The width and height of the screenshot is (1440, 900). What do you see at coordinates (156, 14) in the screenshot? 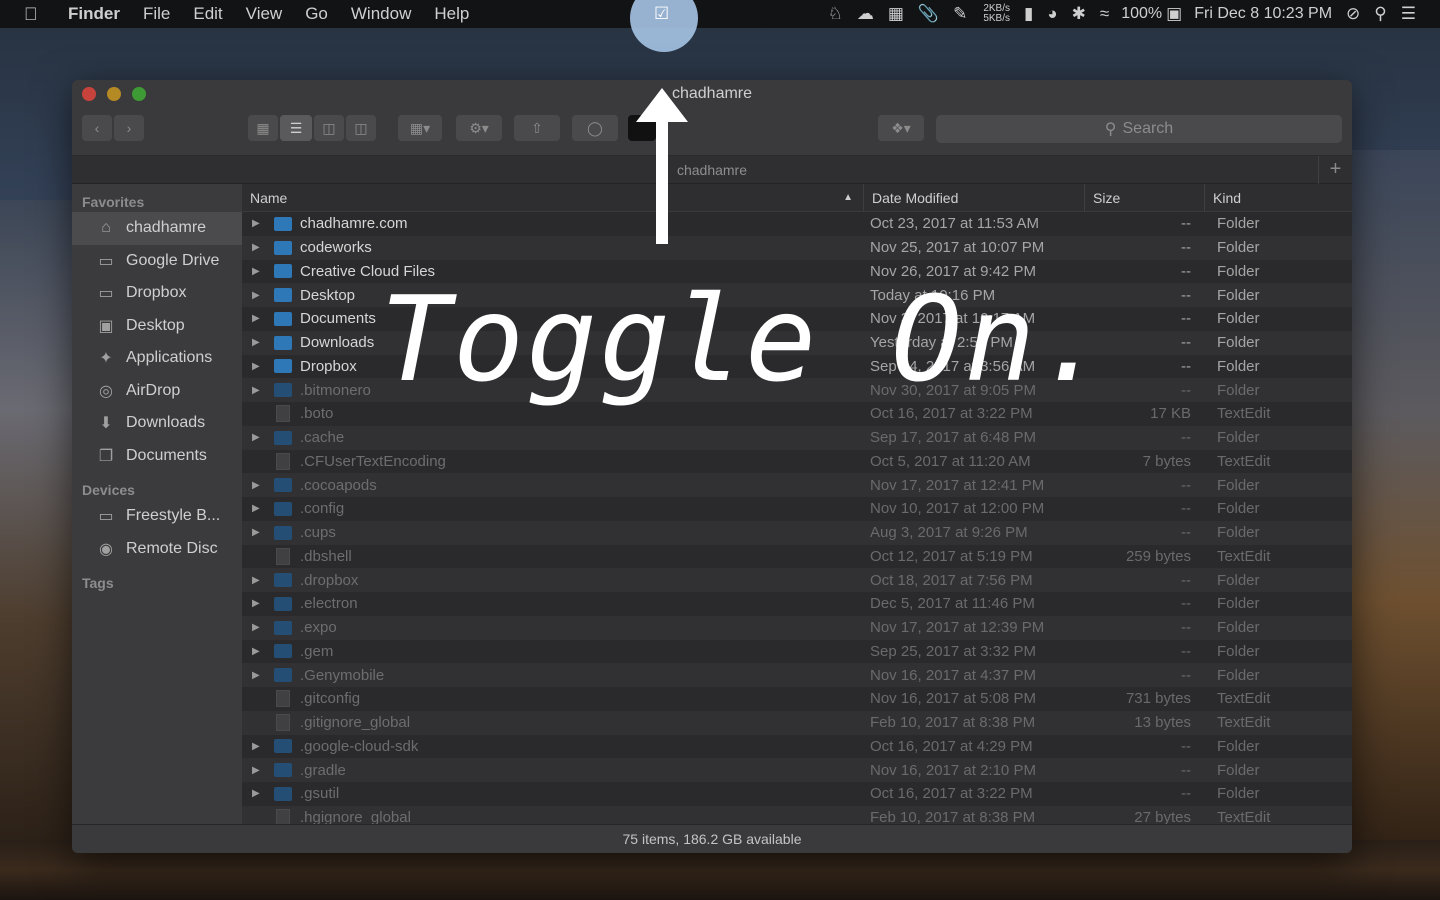
I see `menu-file: File` at bounding box center [156, 14].